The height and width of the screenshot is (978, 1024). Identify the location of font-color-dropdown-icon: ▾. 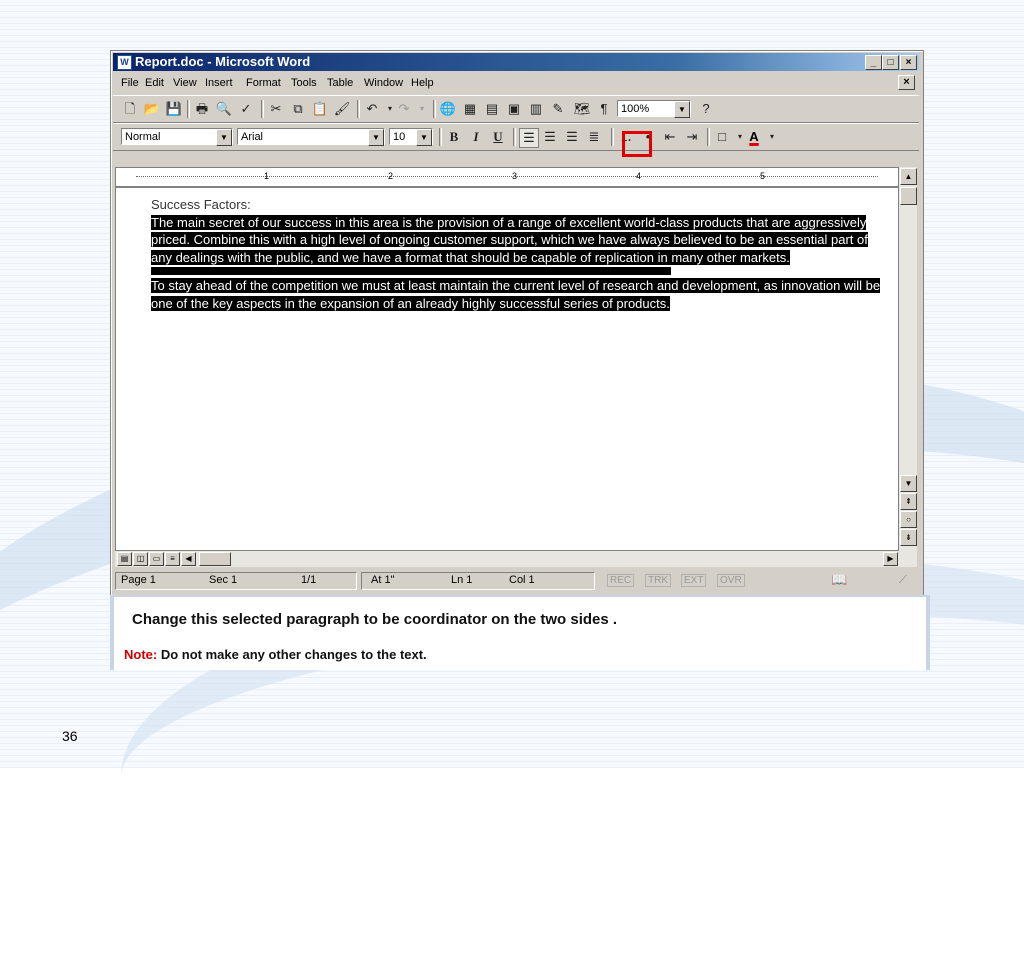
(772, 137).